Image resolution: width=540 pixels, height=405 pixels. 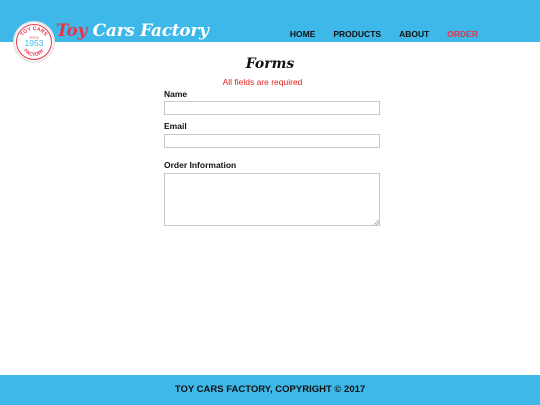 I want to click on required-note: All fields are required, so click(x=262, y=82).